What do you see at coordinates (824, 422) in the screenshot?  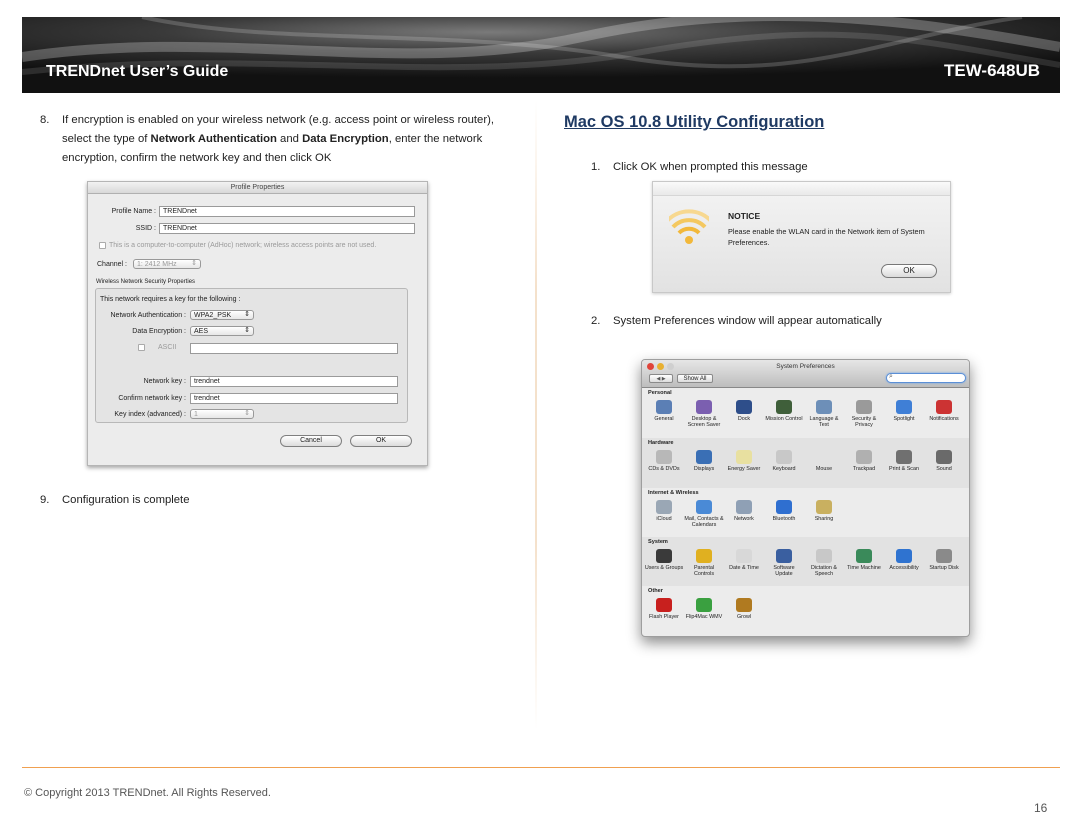 I see `pref-pane-label: Language & Text` at bounding box center [824, 422].